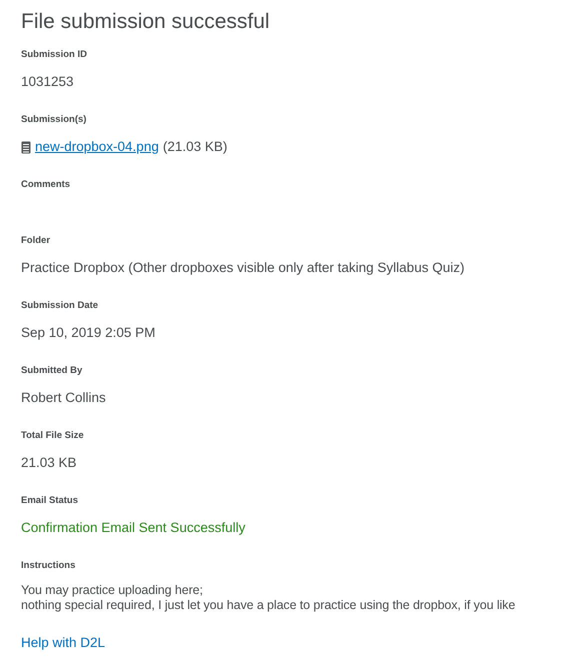 The width and height of the screenshot is (575, 660). I want to click on field-label: Submission ID, so click(54, 55).